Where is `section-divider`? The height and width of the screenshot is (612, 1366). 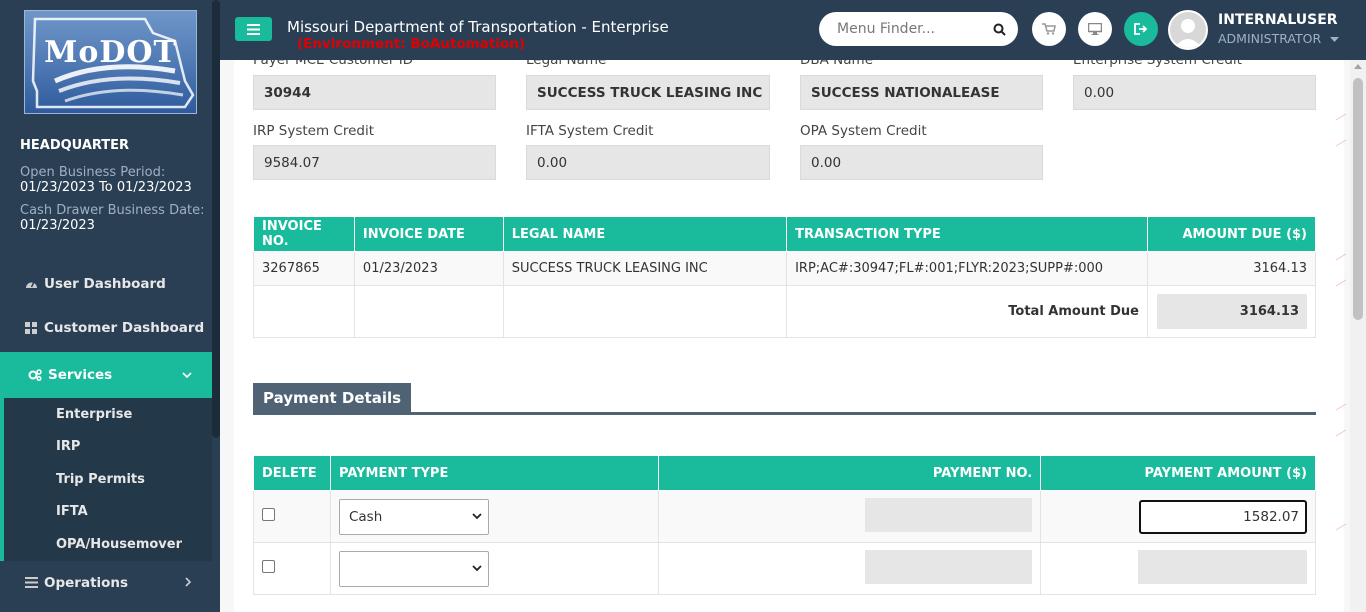
section-divider is located at coordinates (784, 413).